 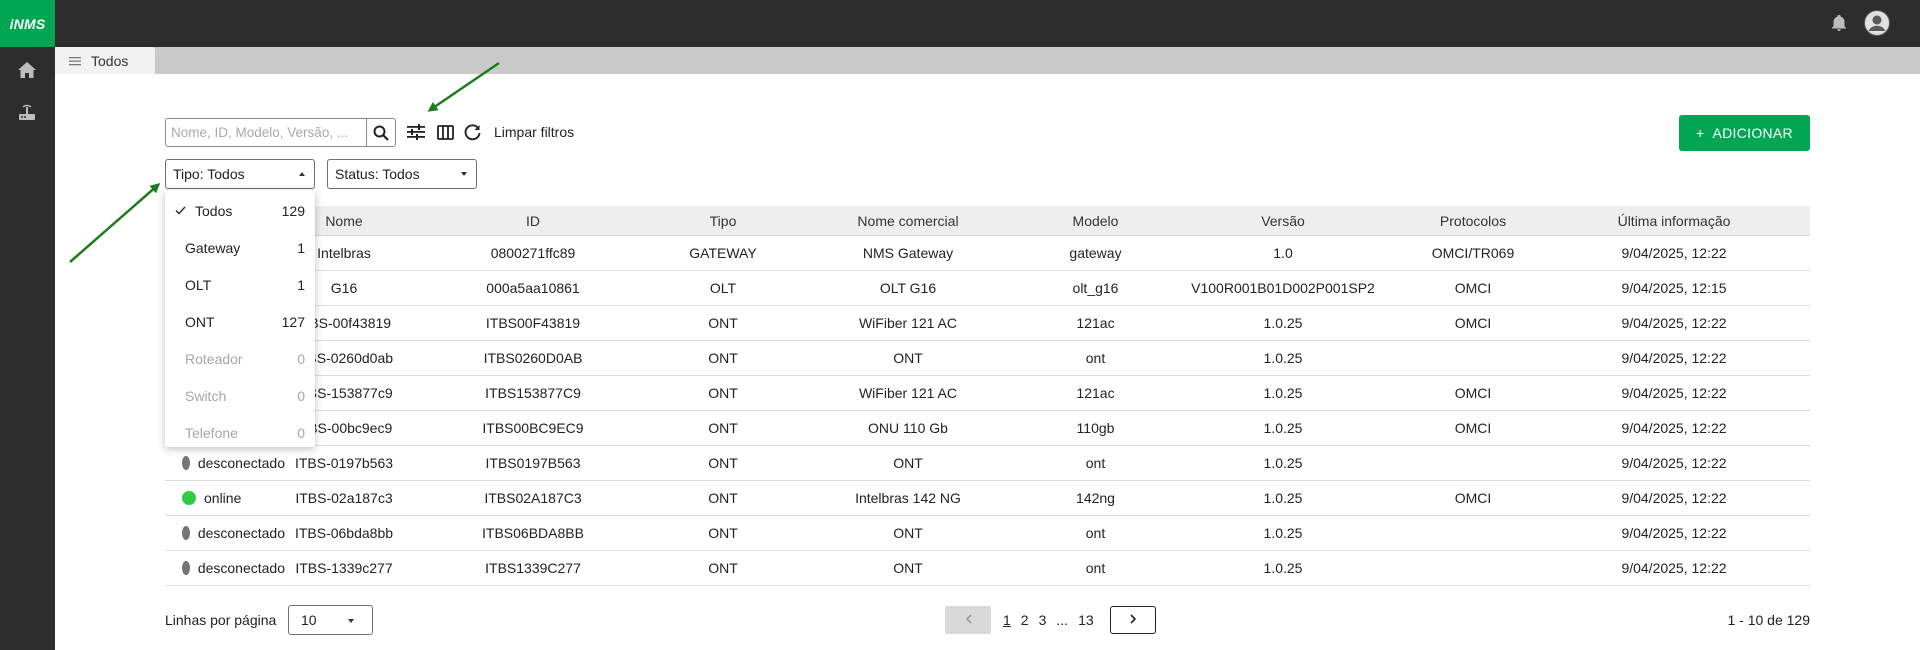 What do you see at coordinates (445, 132) in the screenshot?
I see `columns-icon` at bounding box center [445, 132].